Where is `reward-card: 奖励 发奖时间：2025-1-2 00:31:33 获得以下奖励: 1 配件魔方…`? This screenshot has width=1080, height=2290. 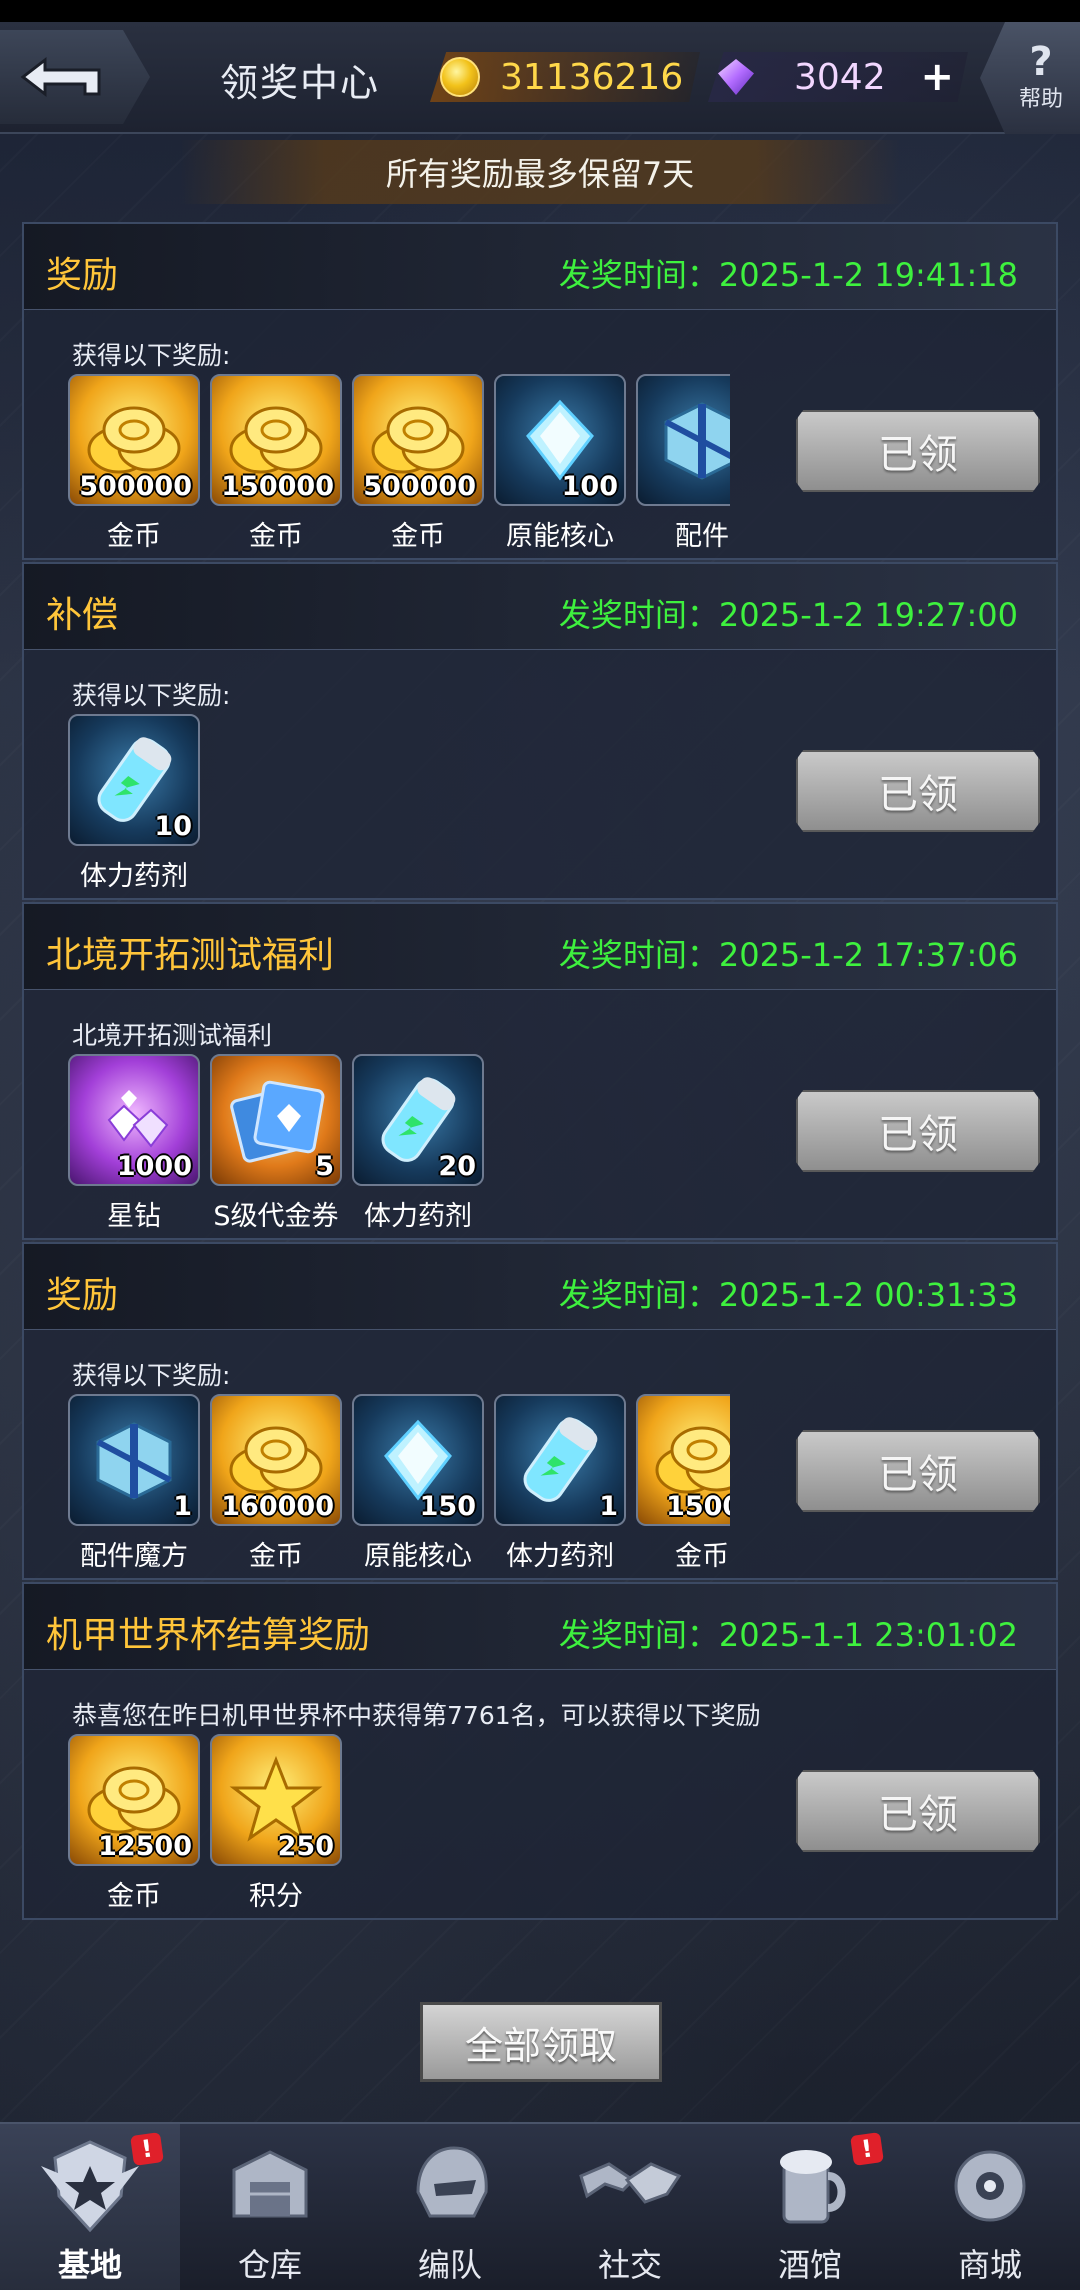
reward-card: 奖励 发奖时间：2025-1-2 00:31:33 获得以下奖励: 1 配件魔方… is located at coordinates (540, 1411).